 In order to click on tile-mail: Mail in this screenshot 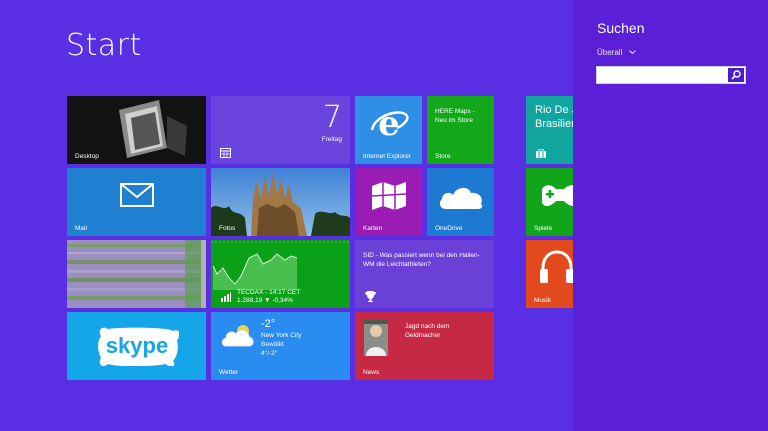, I will do `click(136, 202)`.